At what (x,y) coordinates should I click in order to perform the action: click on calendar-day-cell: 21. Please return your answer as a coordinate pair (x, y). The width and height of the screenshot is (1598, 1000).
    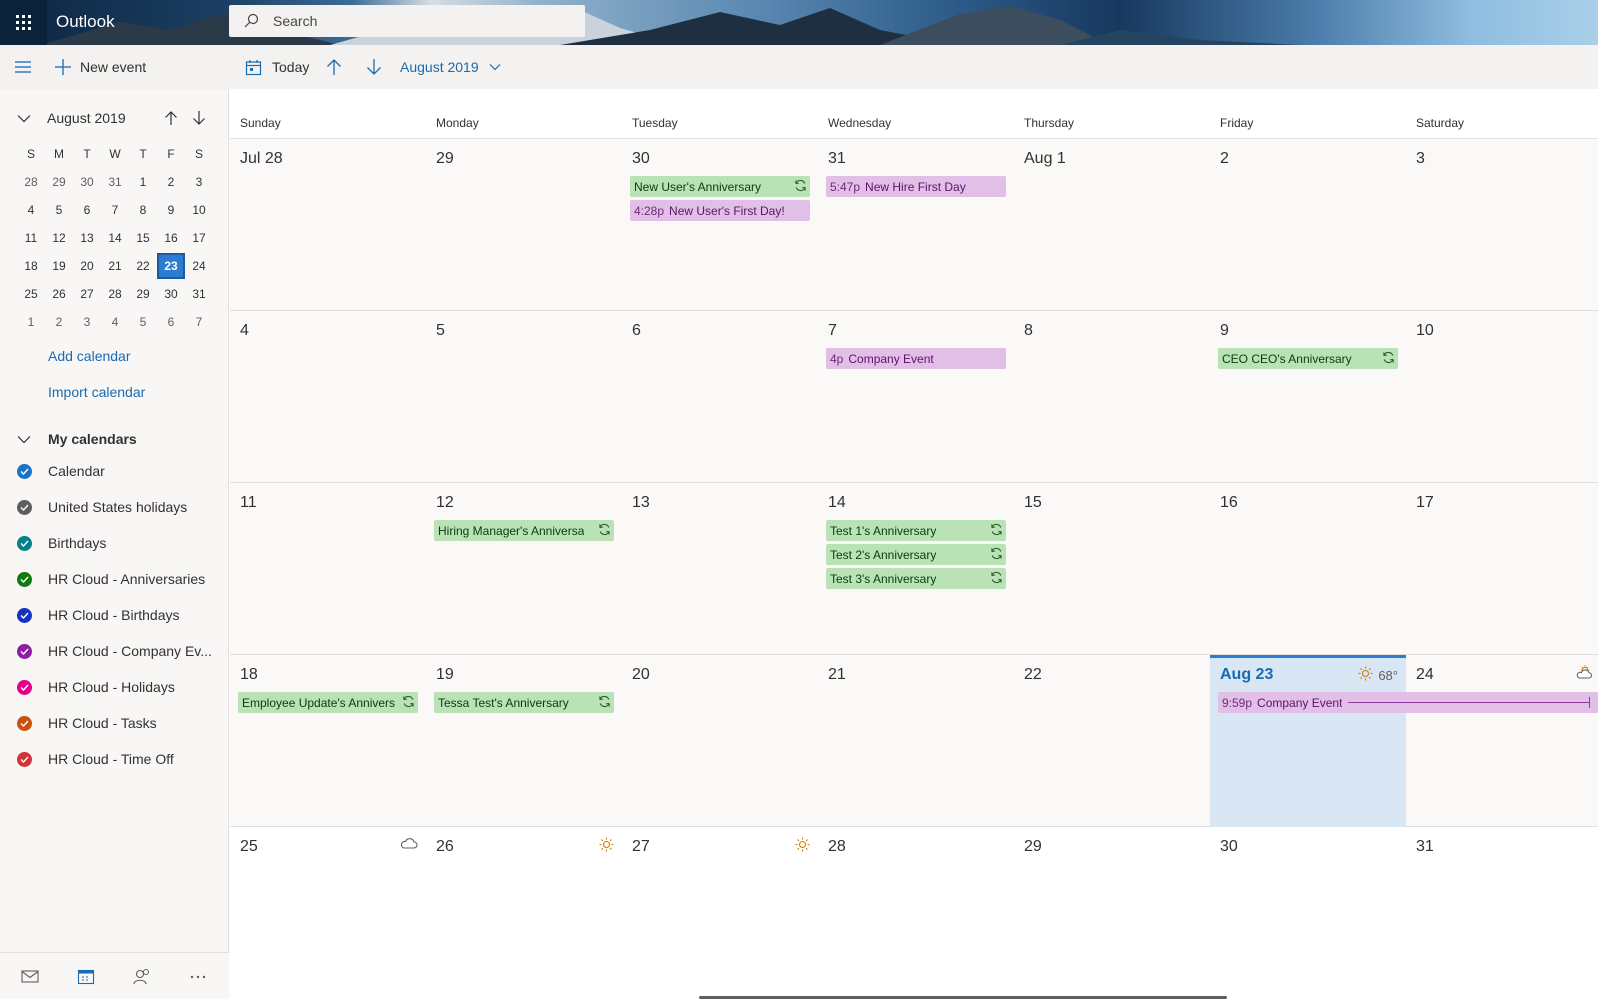
    Looking at the image, I should click on (916, 741).